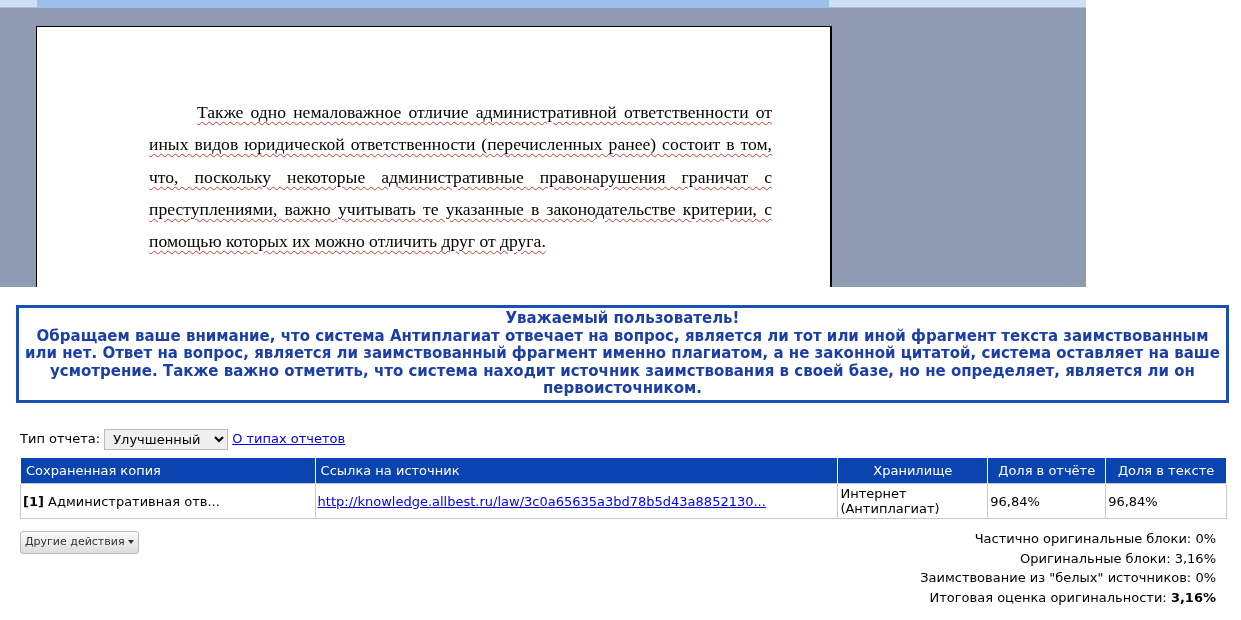 The image size is (1241, 620). Describe the element at coordinates (1046, 501) in the screenshot. I see `share-in-report-cell: 96,84%` at that location.